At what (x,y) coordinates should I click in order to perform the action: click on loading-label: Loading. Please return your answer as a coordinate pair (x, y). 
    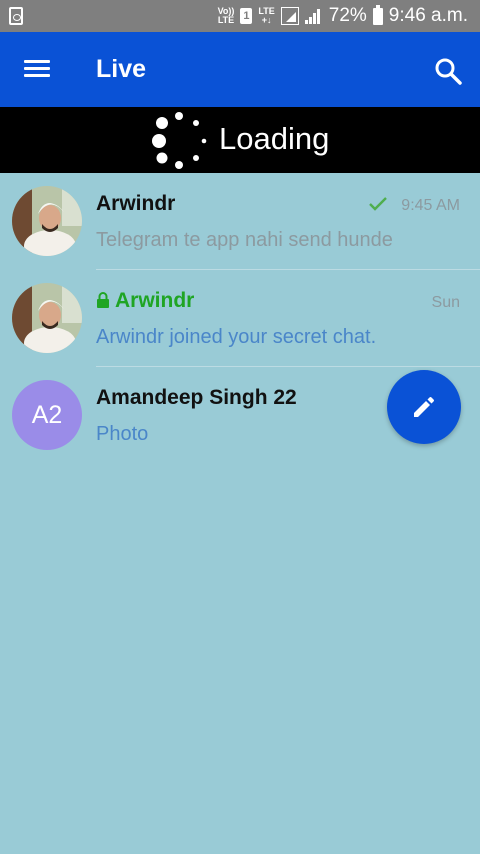
    Looking at the image, I should click on (274, 138).